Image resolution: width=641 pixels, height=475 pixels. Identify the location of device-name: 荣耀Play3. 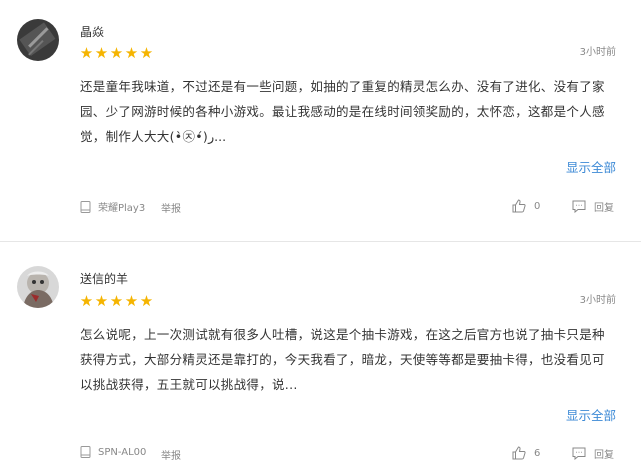
(122, 208).